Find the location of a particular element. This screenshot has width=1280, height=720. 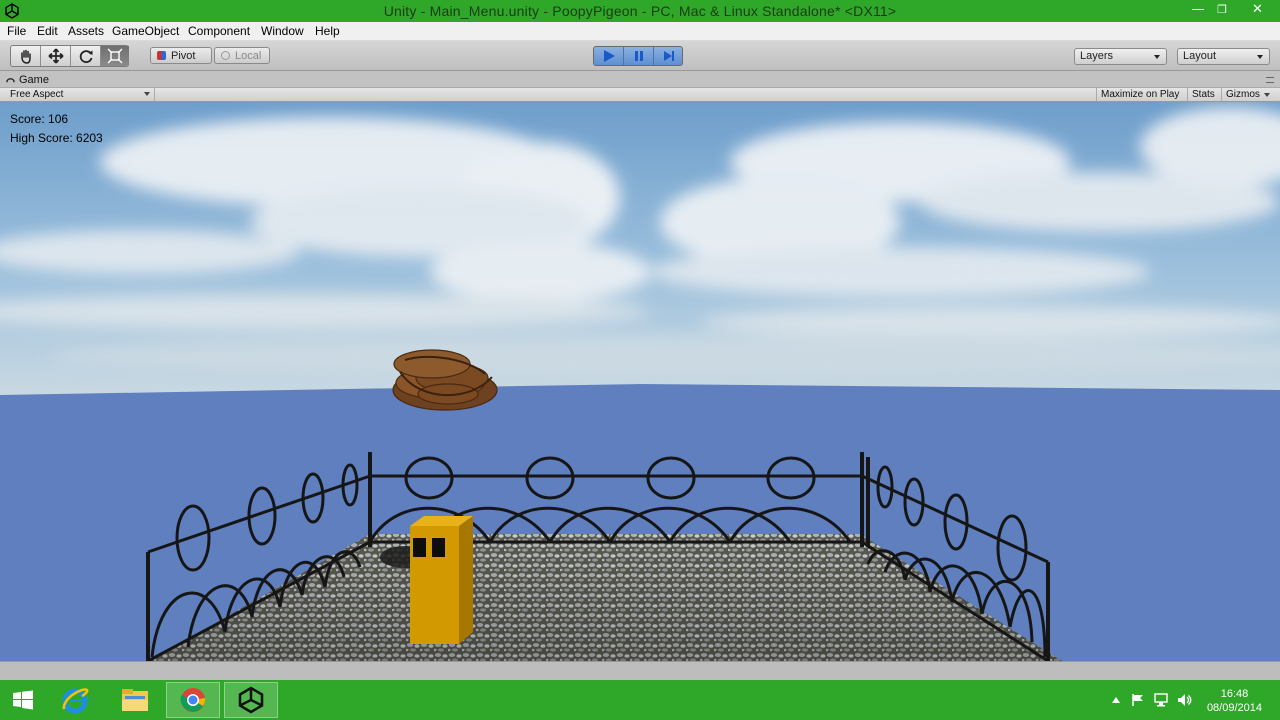

local-label: Local is located at coordinates (248, 55).